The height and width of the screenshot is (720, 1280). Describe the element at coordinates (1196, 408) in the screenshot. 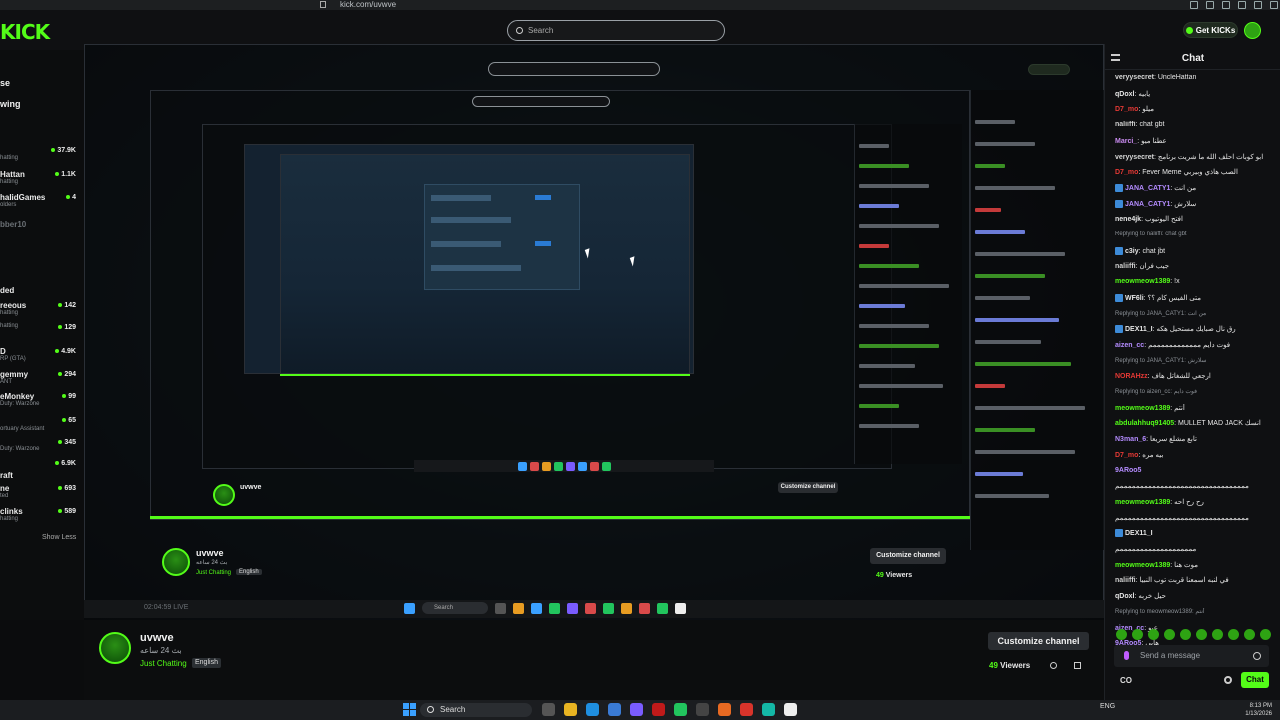

I see `chat-message: meowmeow1389: أنتم` at that location.